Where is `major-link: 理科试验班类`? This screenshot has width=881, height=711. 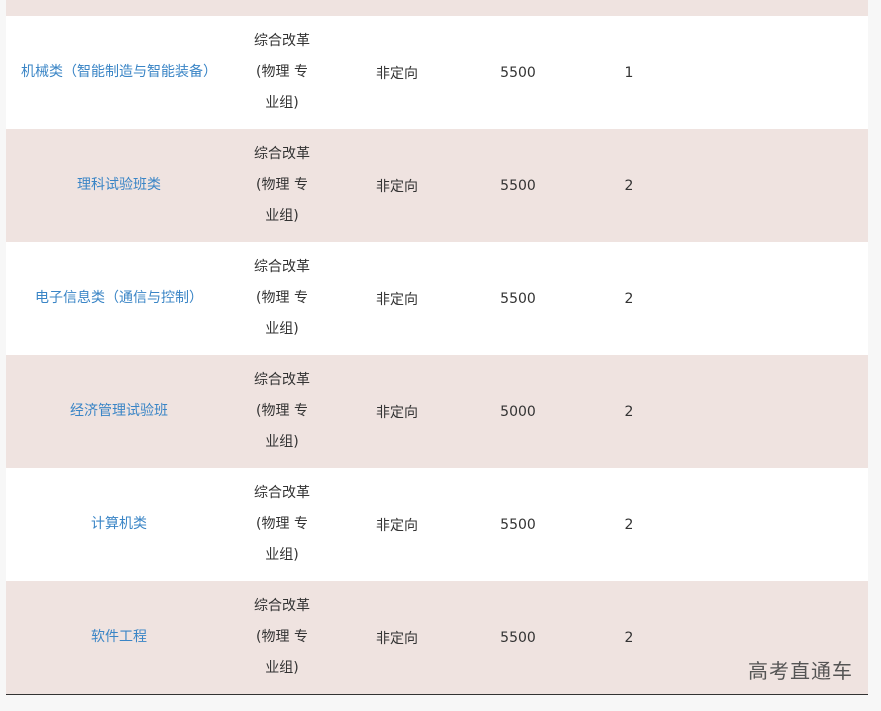 major-link: 理科试验班类 is located at coordinates (119, 185).